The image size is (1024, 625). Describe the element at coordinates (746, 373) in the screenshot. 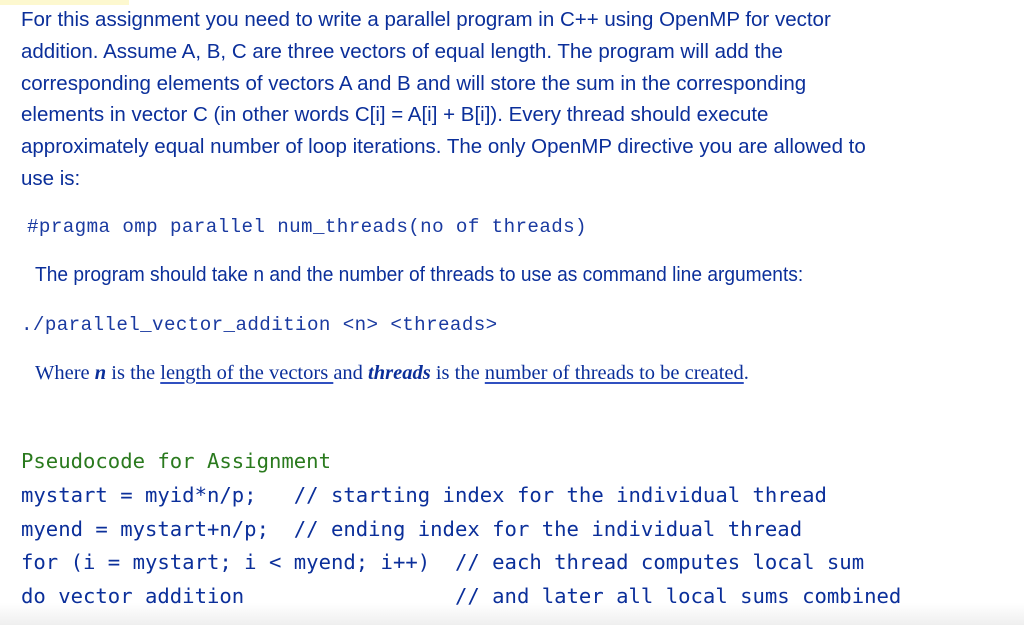

I see `where-text: .` at that location.